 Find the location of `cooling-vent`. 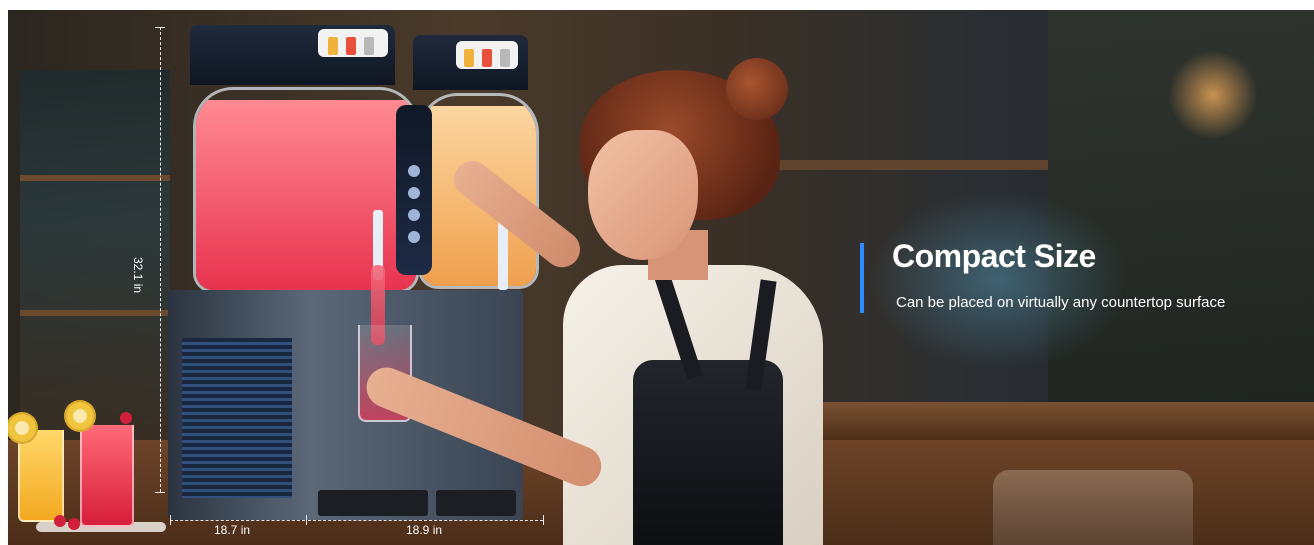

cooling-vent is located at coordinates (237, 418).